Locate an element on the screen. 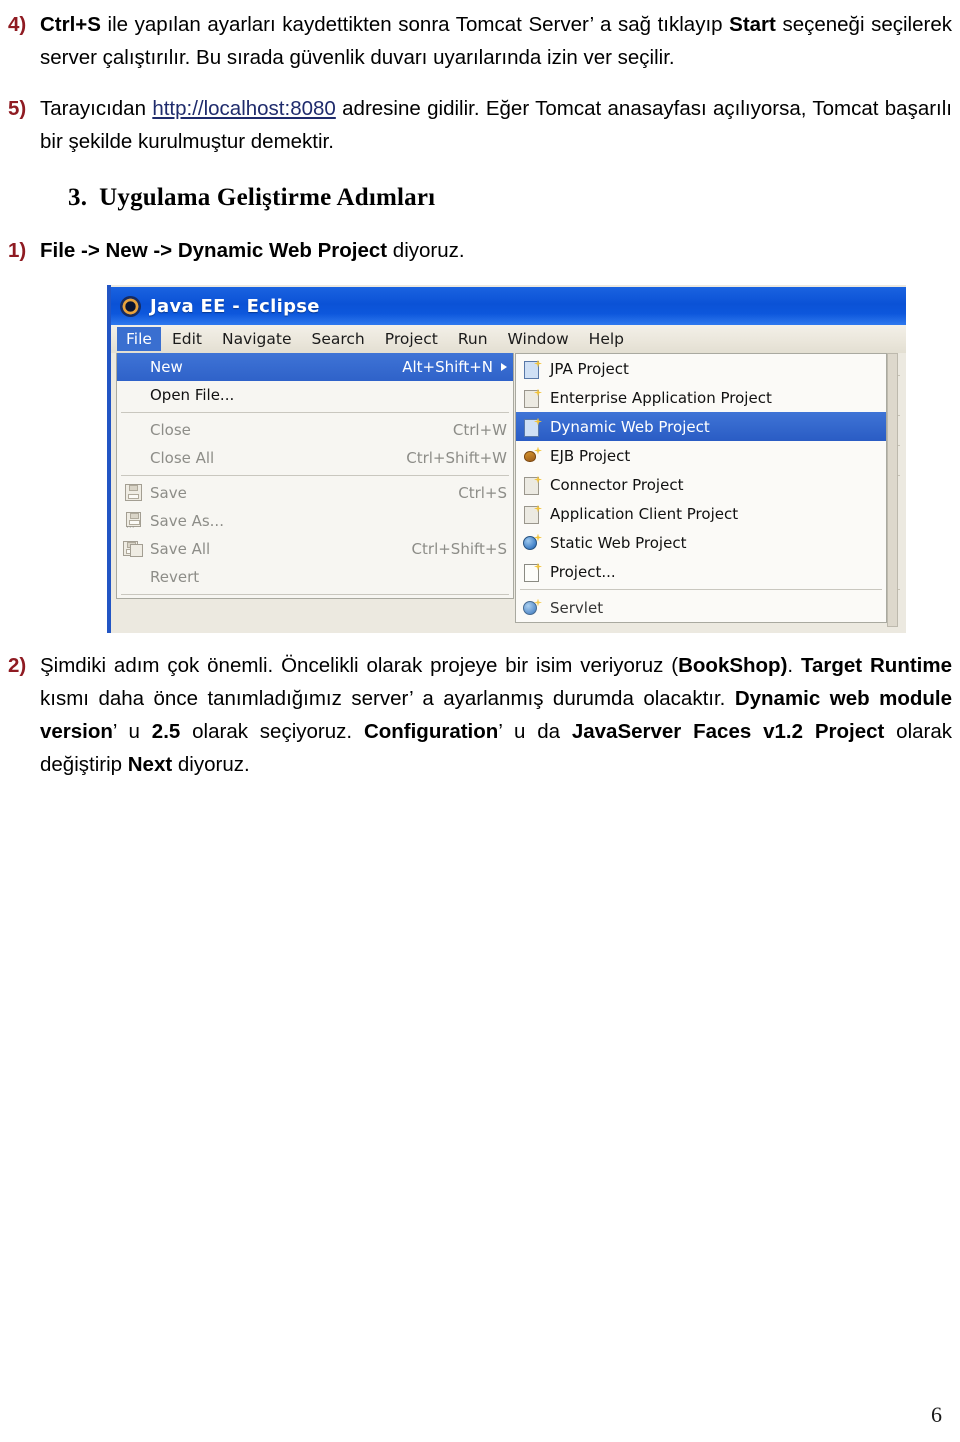  floppy-save-icon is located at coordinates (133, 493).